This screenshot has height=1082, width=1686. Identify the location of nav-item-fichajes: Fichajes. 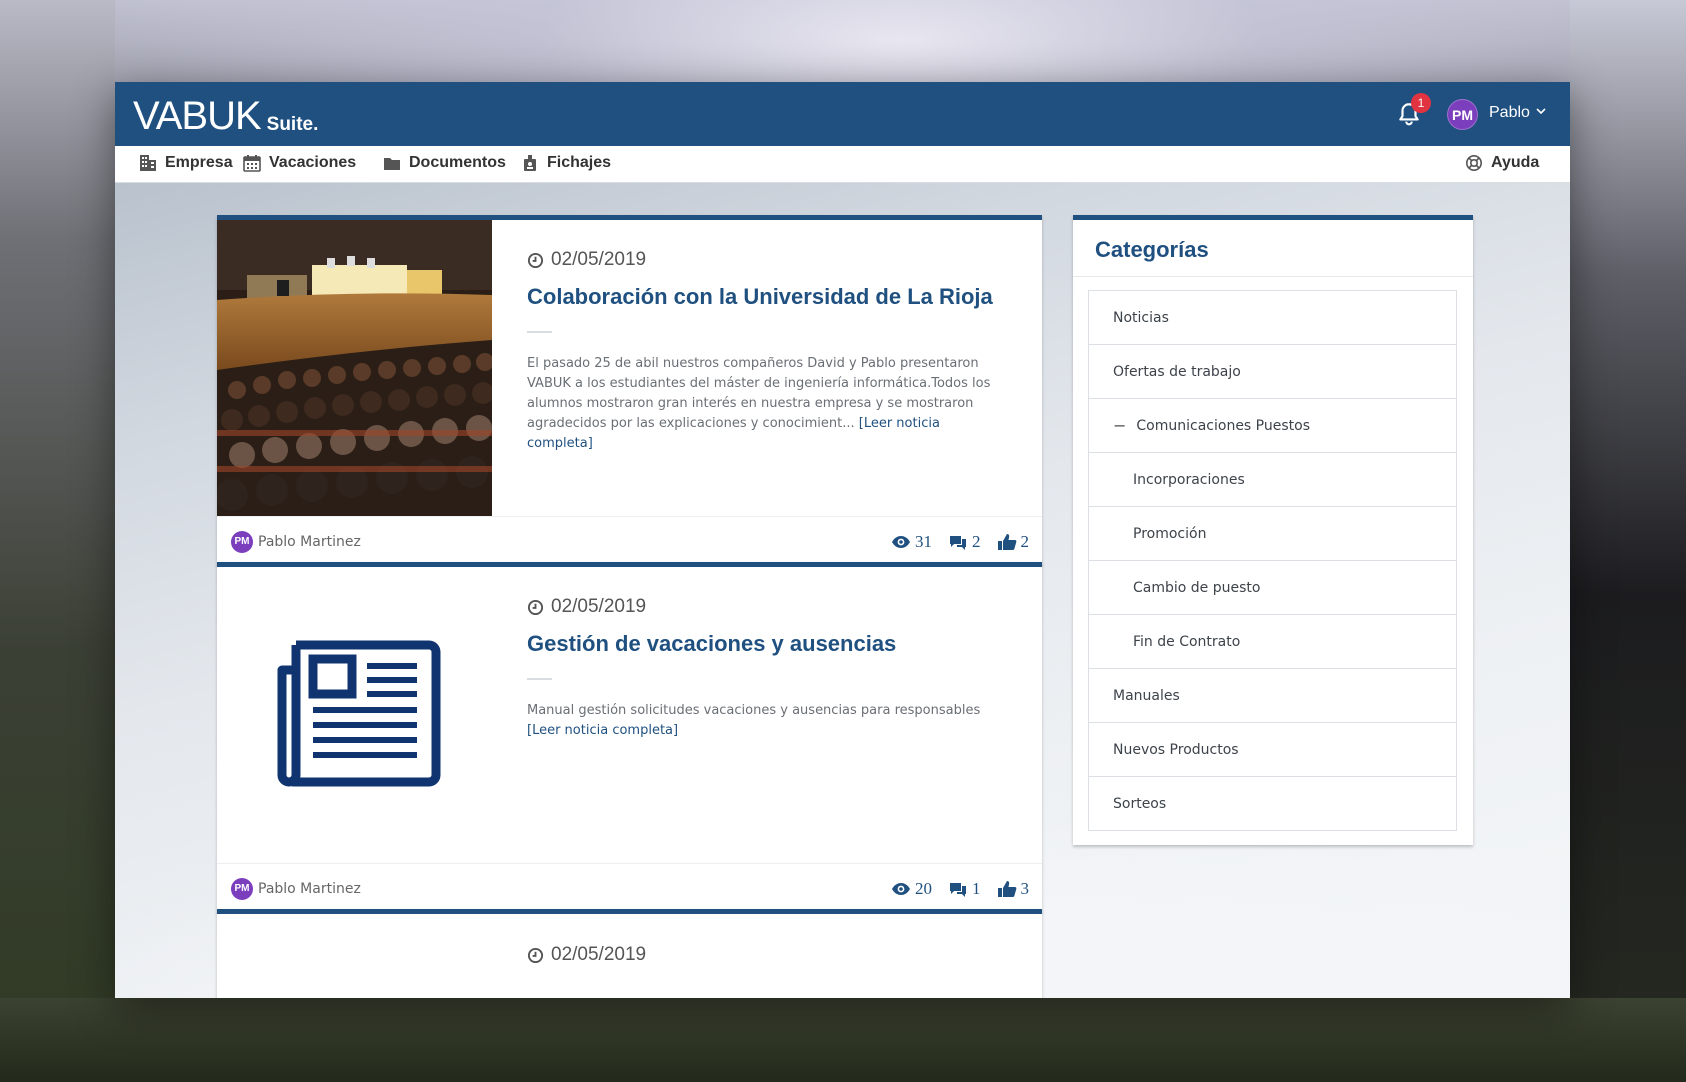
(566, 163).